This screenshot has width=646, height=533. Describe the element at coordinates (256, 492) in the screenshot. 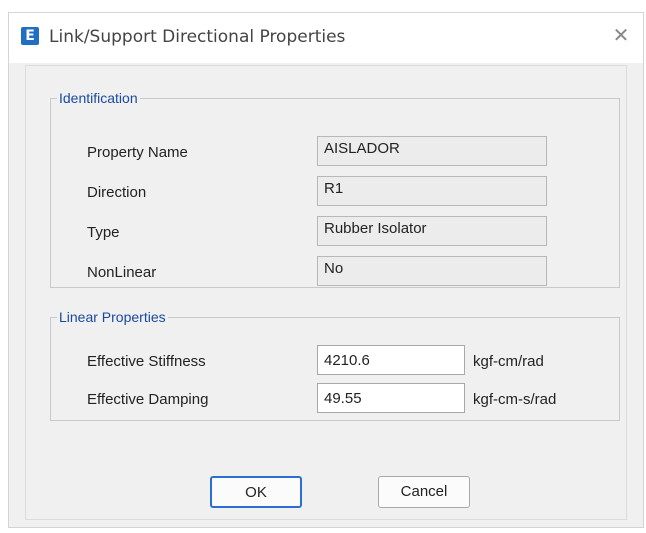

I see `ok-button: OK` at that location.